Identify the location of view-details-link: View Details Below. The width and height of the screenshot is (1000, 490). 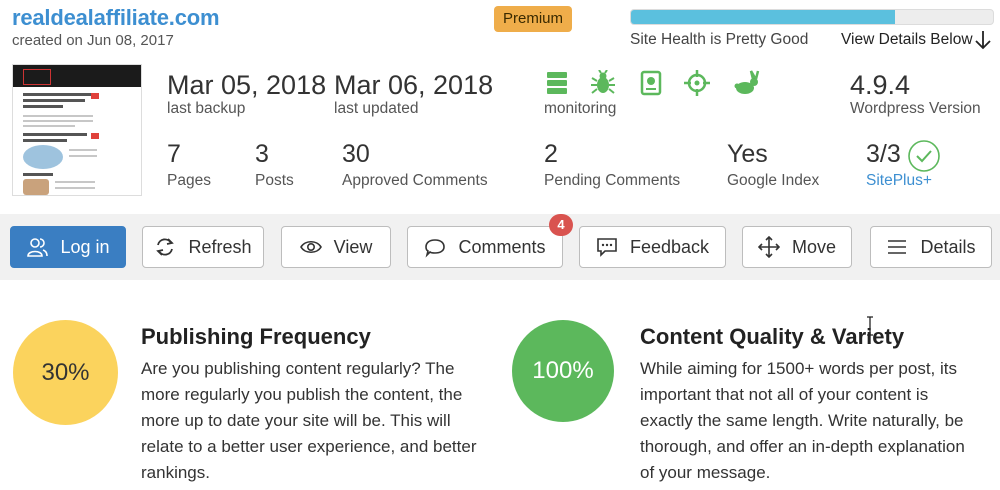
(907, 40).